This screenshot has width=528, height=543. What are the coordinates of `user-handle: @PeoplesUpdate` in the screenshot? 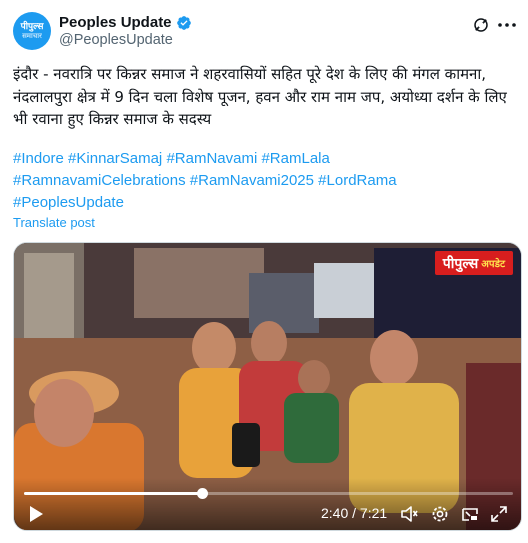 It's located at (116, 40).